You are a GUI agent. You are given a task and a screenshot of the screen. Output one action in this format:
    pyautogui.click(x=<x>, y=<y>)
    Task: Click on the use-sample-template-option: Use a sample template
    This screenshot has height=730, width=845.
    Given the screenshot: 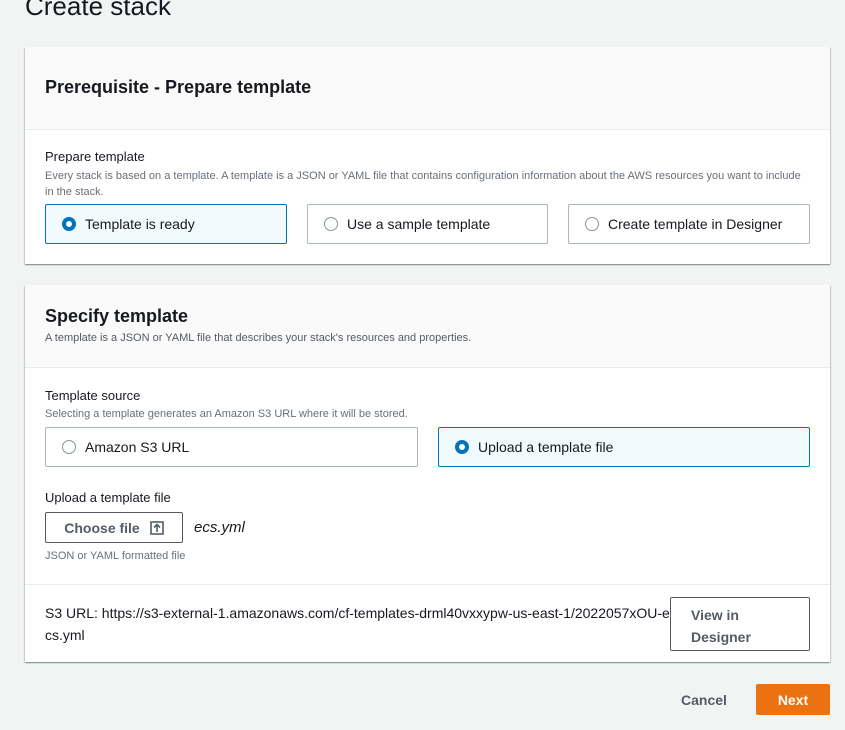 What is the action you would take?
    pyautogui.click(x=427, y=224)
    